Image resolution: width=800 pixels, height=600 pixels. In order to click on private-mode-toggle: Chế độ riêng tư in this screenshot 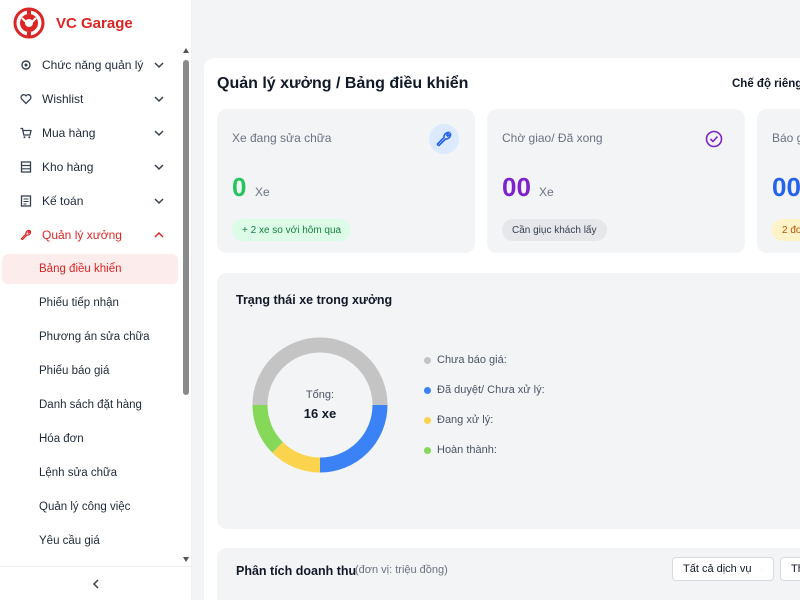, I will do `click(766, 84)`.